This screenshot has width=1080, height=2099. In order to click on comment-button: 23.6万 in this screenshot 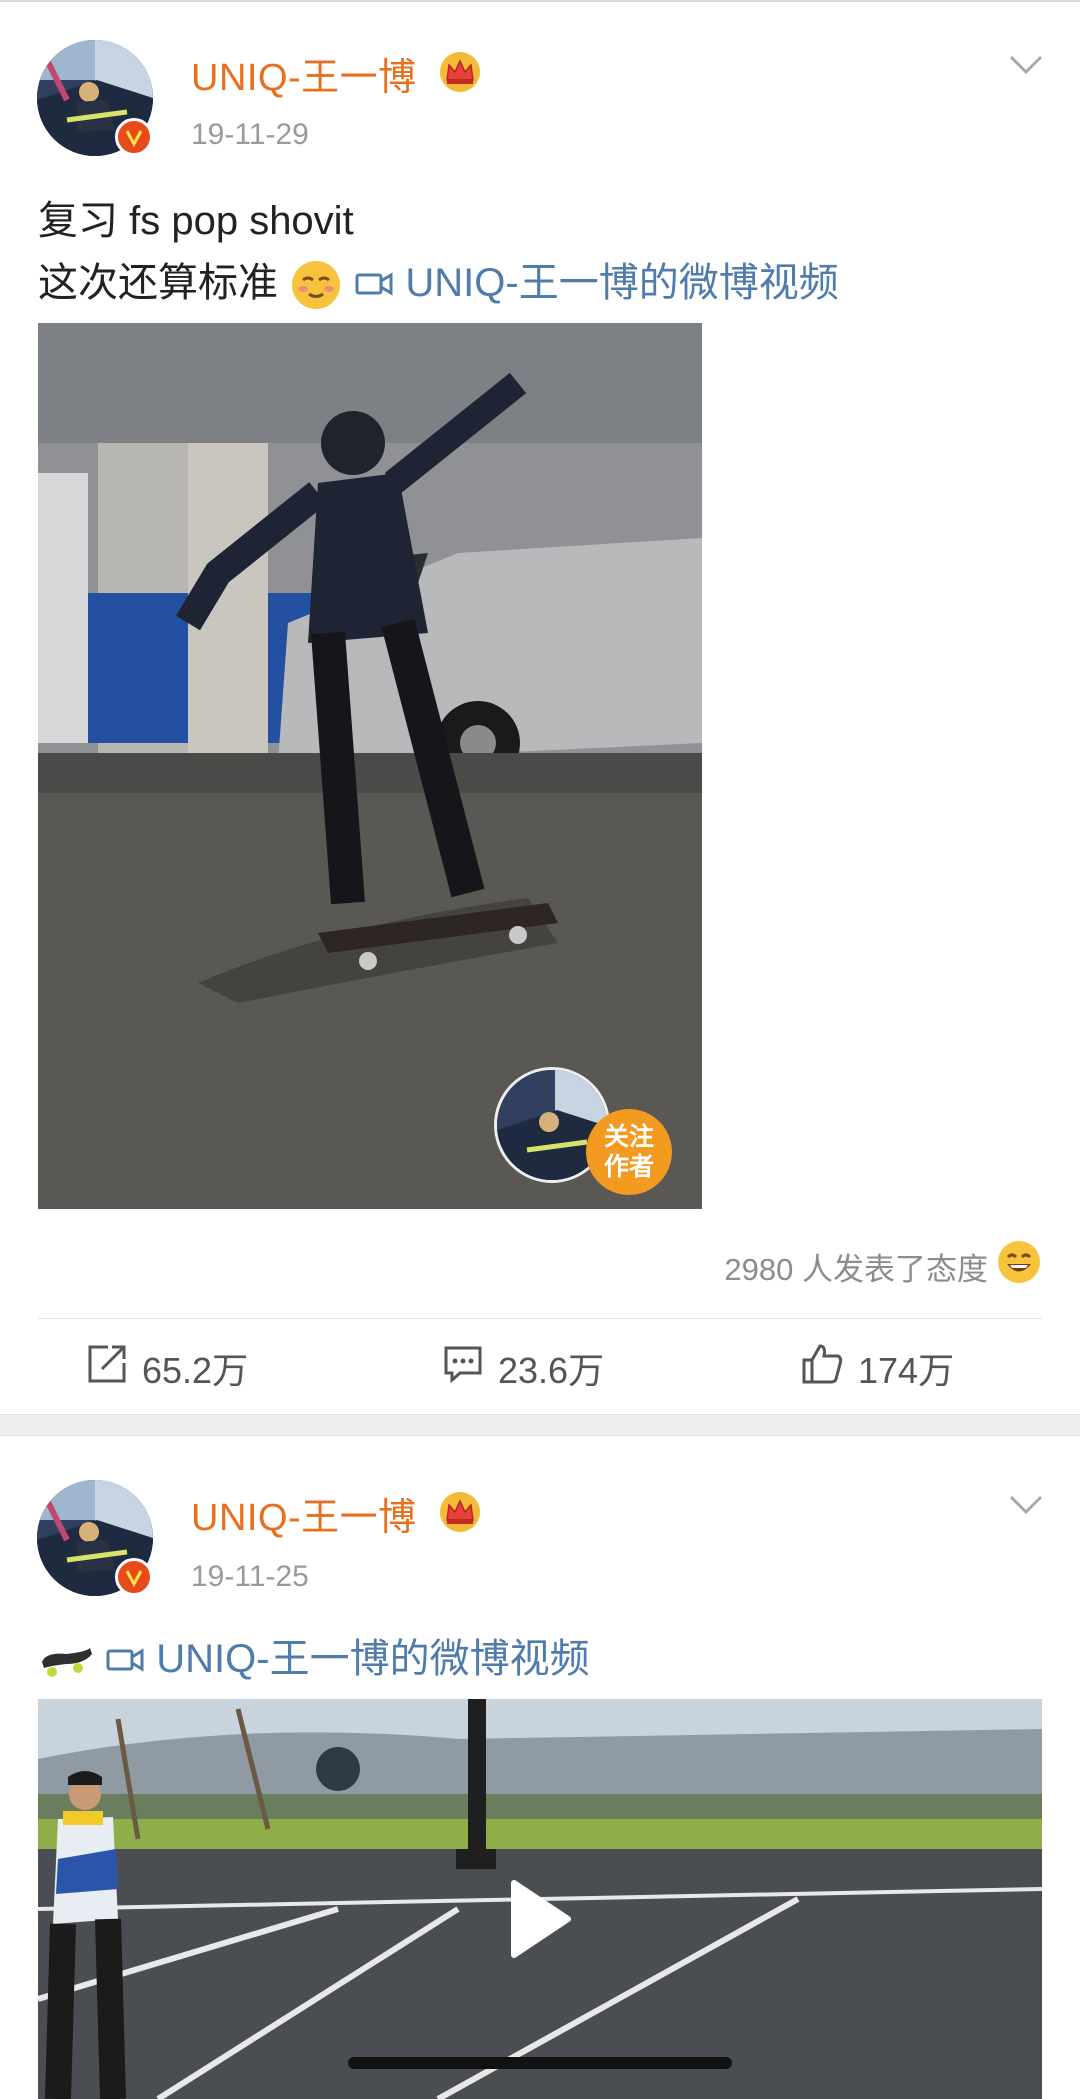, I will do `click(523, 1368)`.